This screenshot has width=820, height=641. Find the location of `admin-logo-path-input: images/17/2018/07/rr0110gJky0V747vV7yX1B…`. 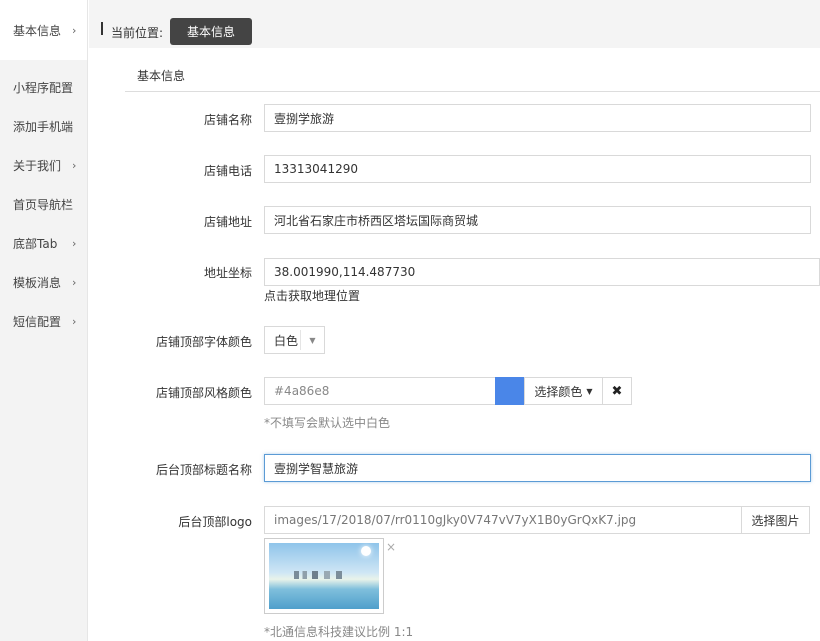

admin-logo-path-input: images/17/2018/07/rr0110gJky0V747vV7yX1B… is located at coordinates (503, 520).